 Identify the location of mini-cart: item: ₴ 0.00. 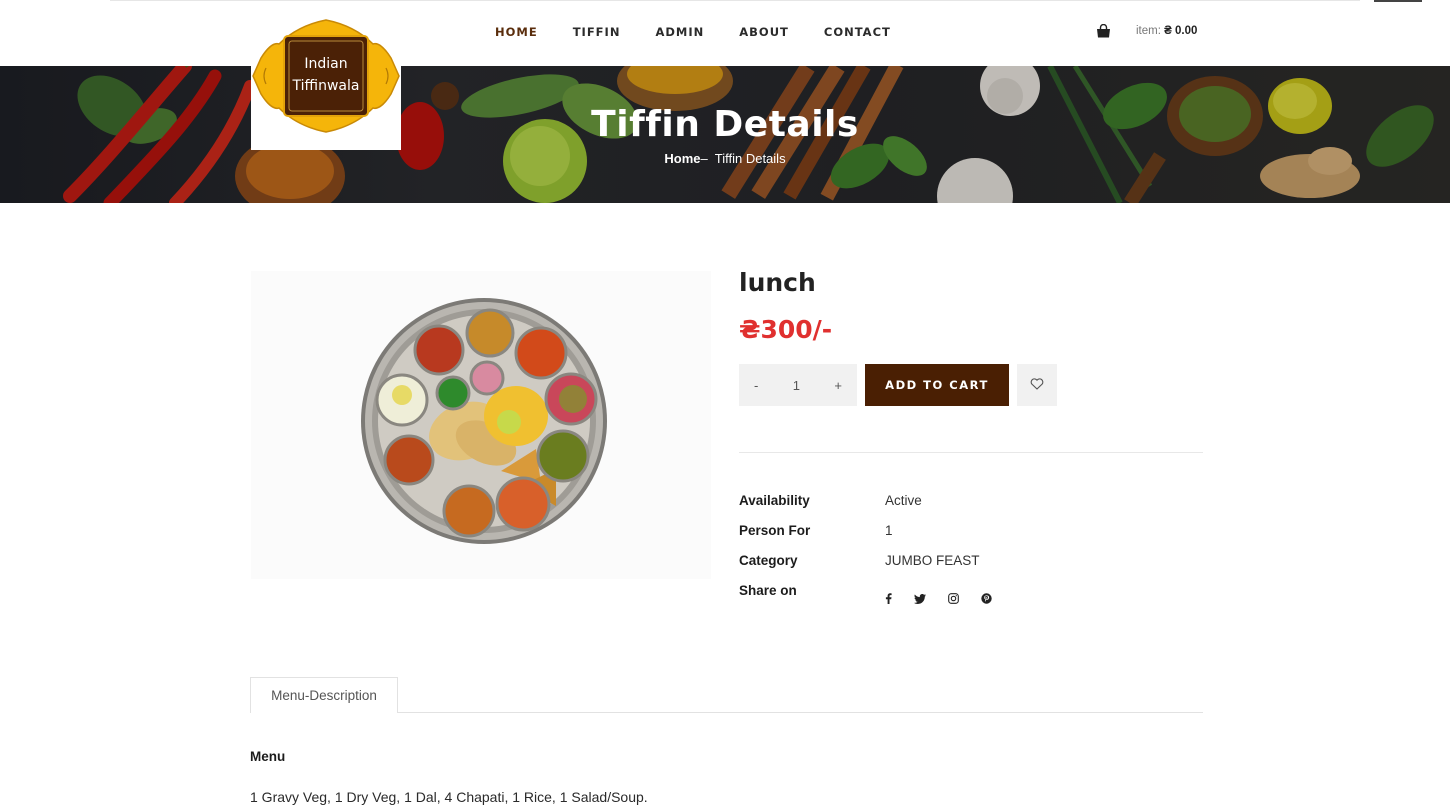
(1146, 30).